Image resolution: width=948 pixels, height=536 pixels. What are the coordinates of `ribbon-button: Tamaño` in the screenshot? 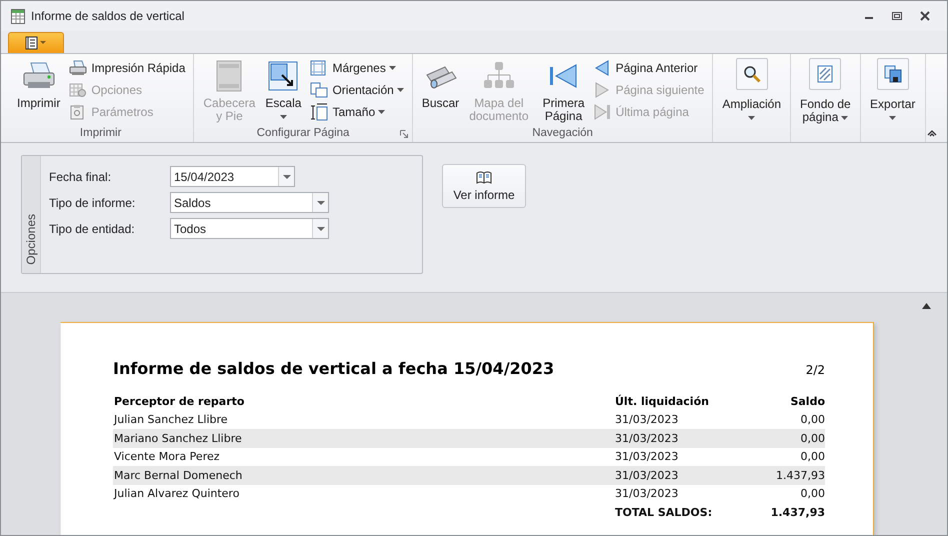 It's located at (357, 112).